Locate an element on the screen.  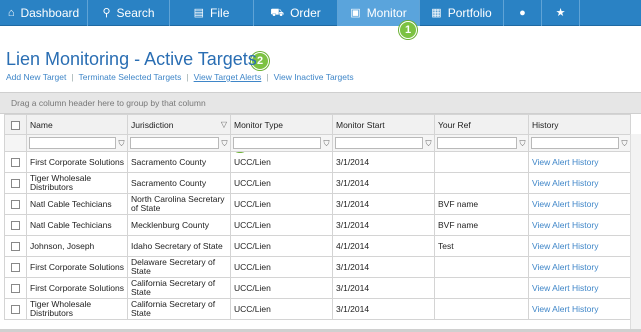
nav-search: ⚲ Search is located at coordinates (129, 13).